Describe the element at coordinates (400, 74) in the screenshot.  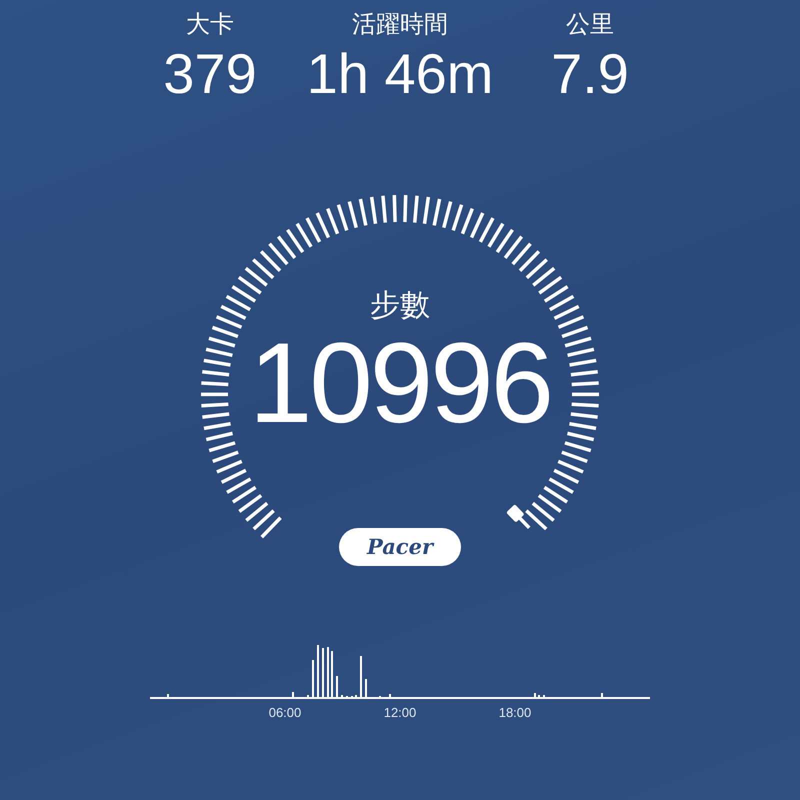
I see `stat-value: 1h 46m` at that location.